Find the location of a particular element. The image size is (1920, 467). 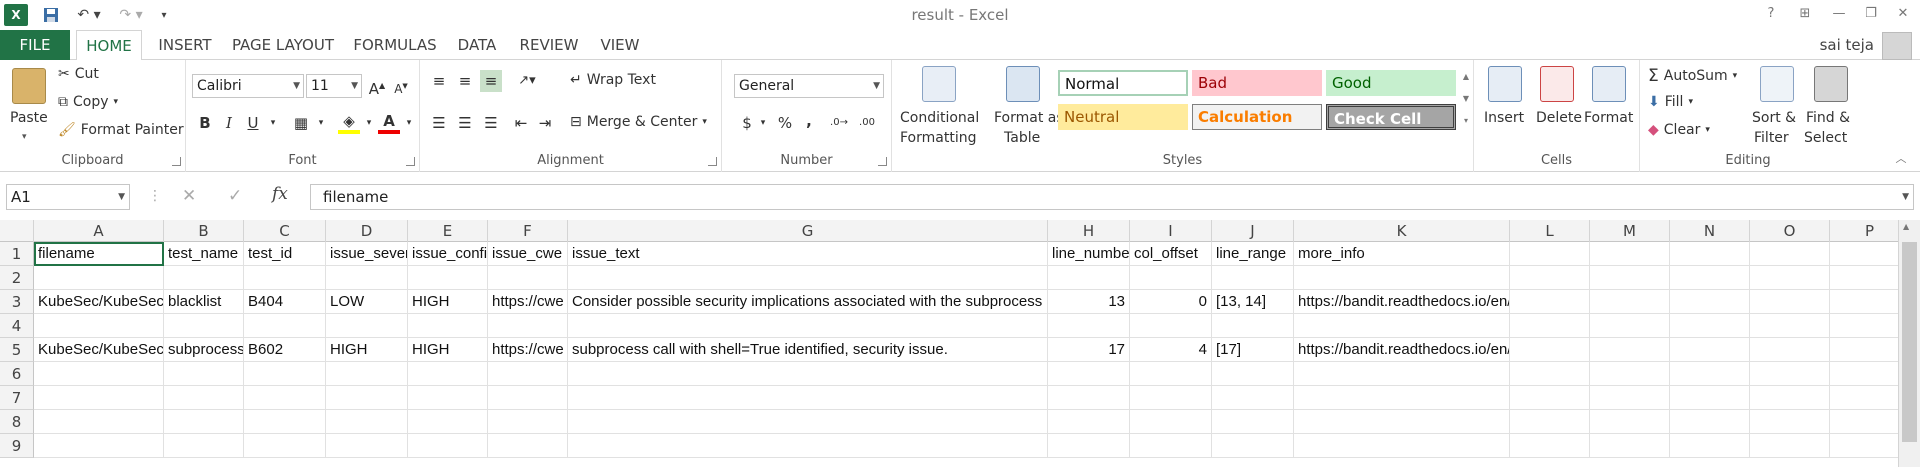

find-select-button: Find & is located at coordinates (1828, 118).